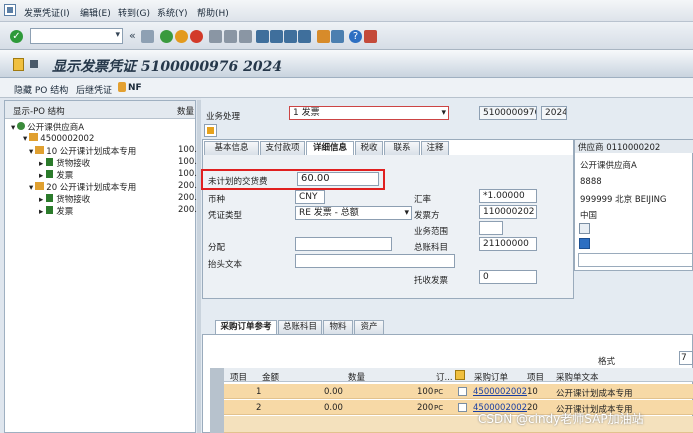  What do you see at coordinates (508, 196) in the screenshot?
I see `exchange-rate-field: *1.00000` at bounding box center [508, 196].